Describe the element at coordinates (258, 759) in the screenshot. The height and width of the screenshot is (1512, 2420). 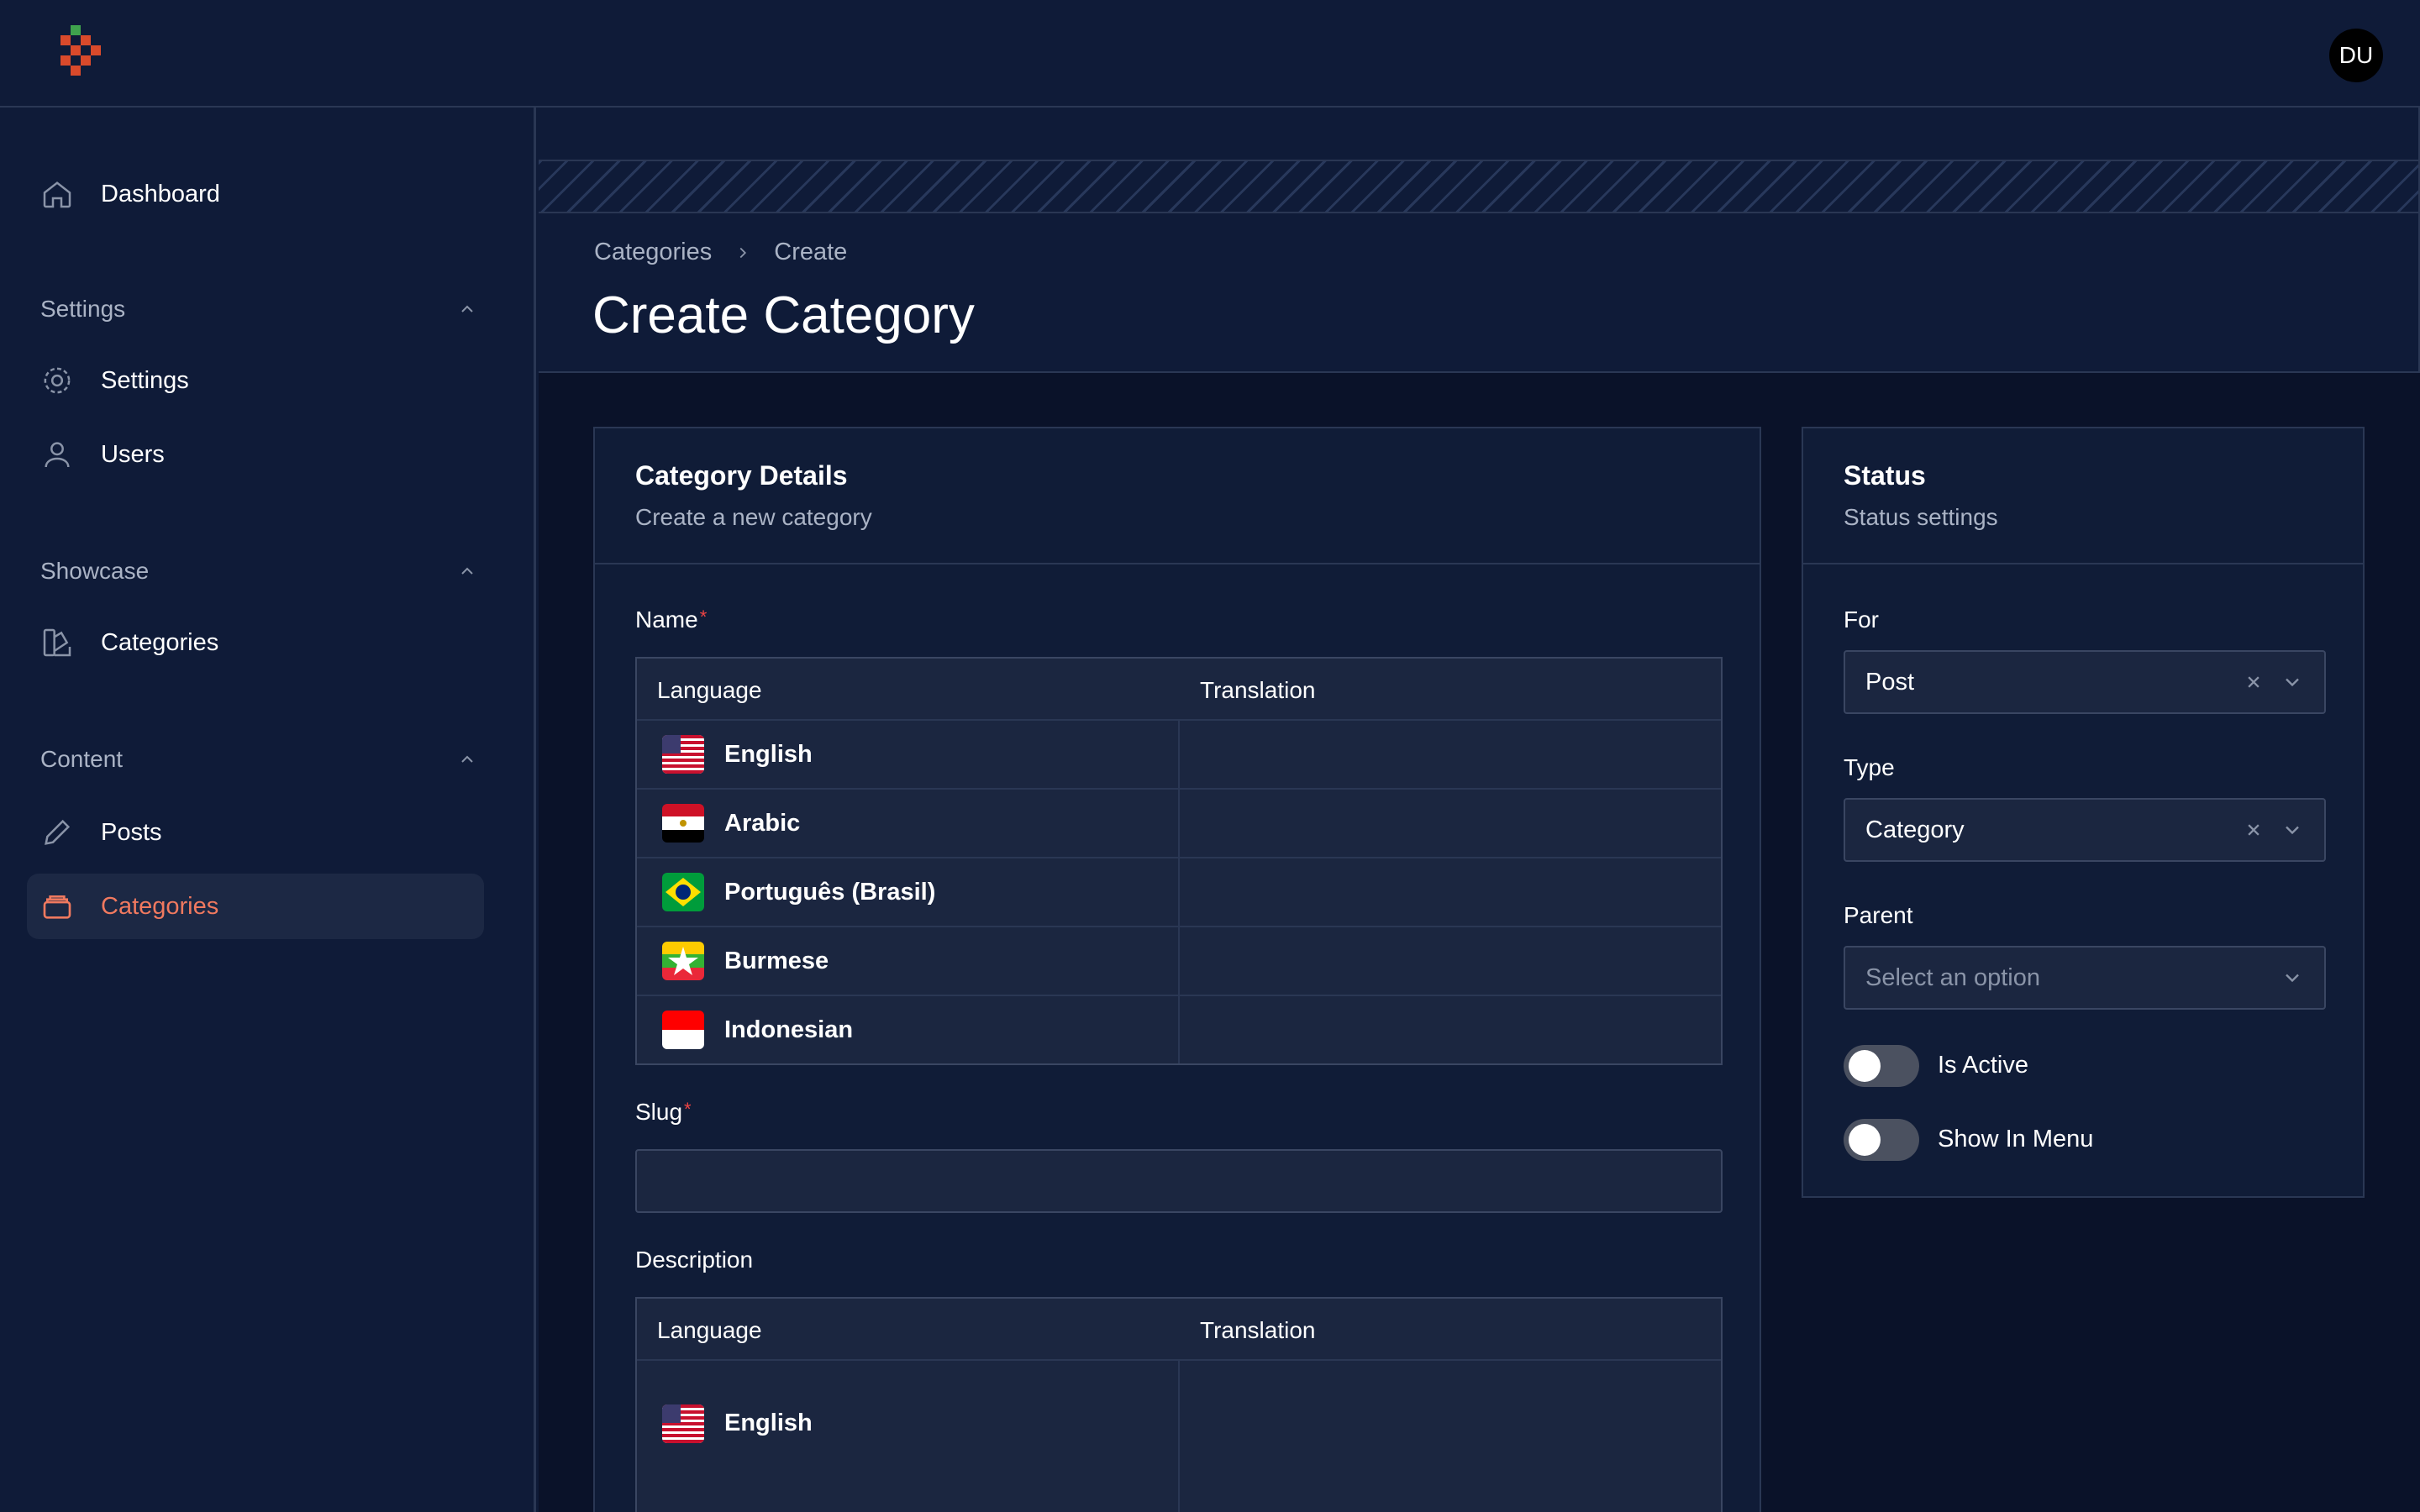
I see `sidebar-group-content: Content` at that location.